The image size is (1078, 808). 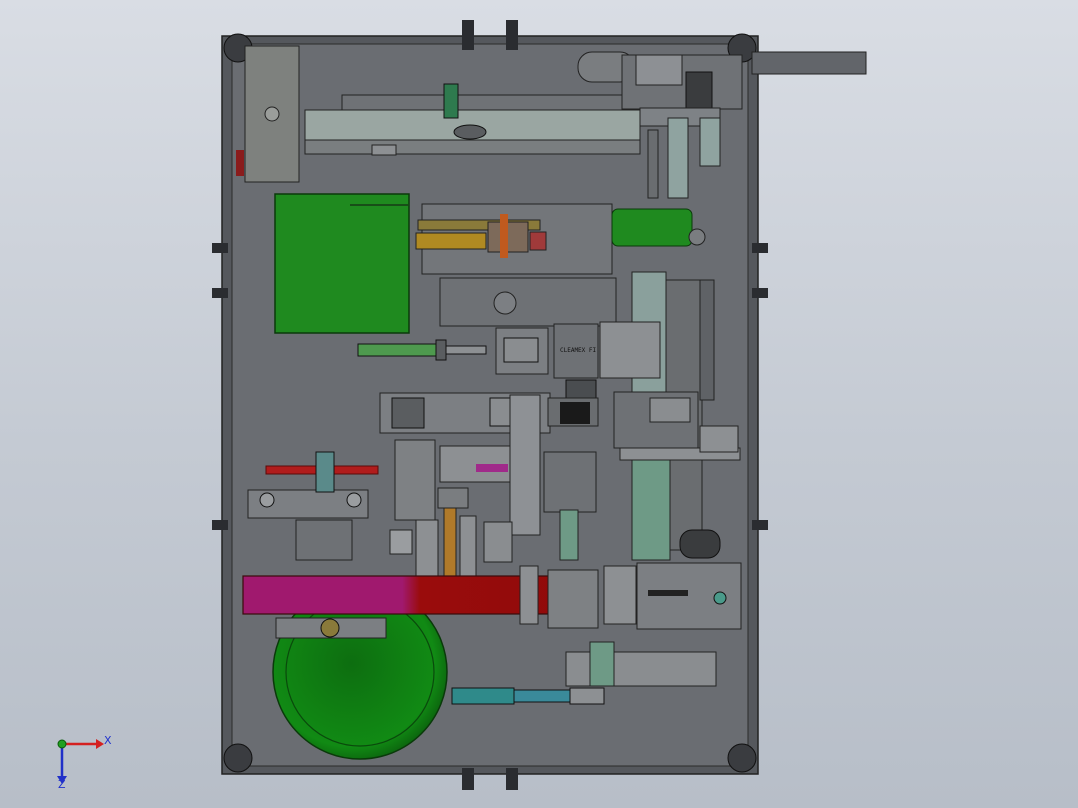 What do you see at coordinates (62, 744) in the screenshot?
I see `y-axis-dot` at bounding box center [62, 744].